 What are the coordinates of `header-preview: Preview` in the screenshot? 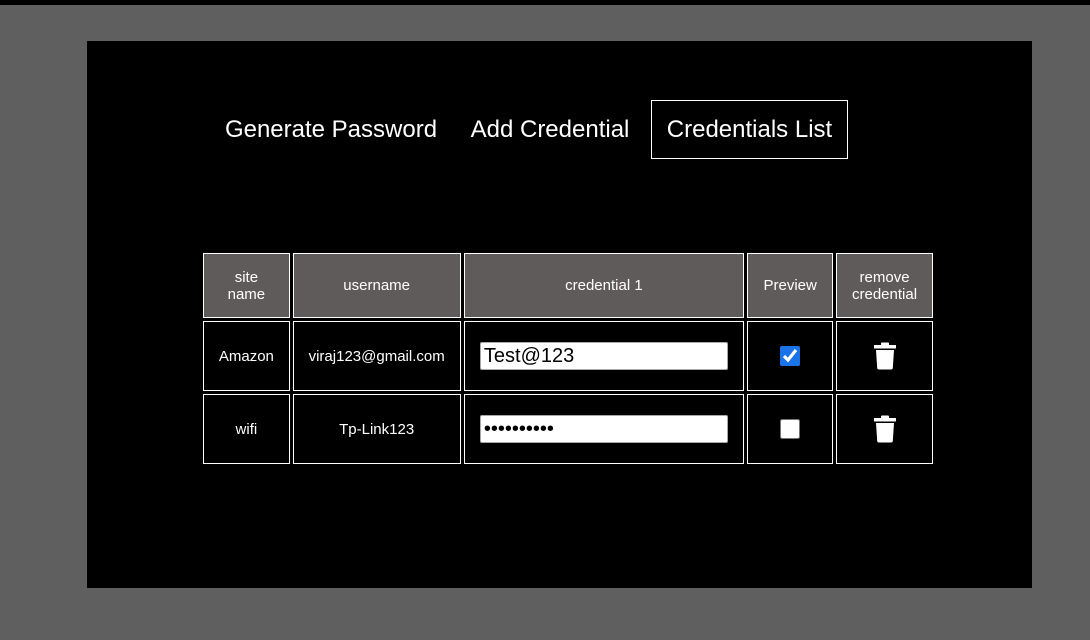 It's located at (790, 285).